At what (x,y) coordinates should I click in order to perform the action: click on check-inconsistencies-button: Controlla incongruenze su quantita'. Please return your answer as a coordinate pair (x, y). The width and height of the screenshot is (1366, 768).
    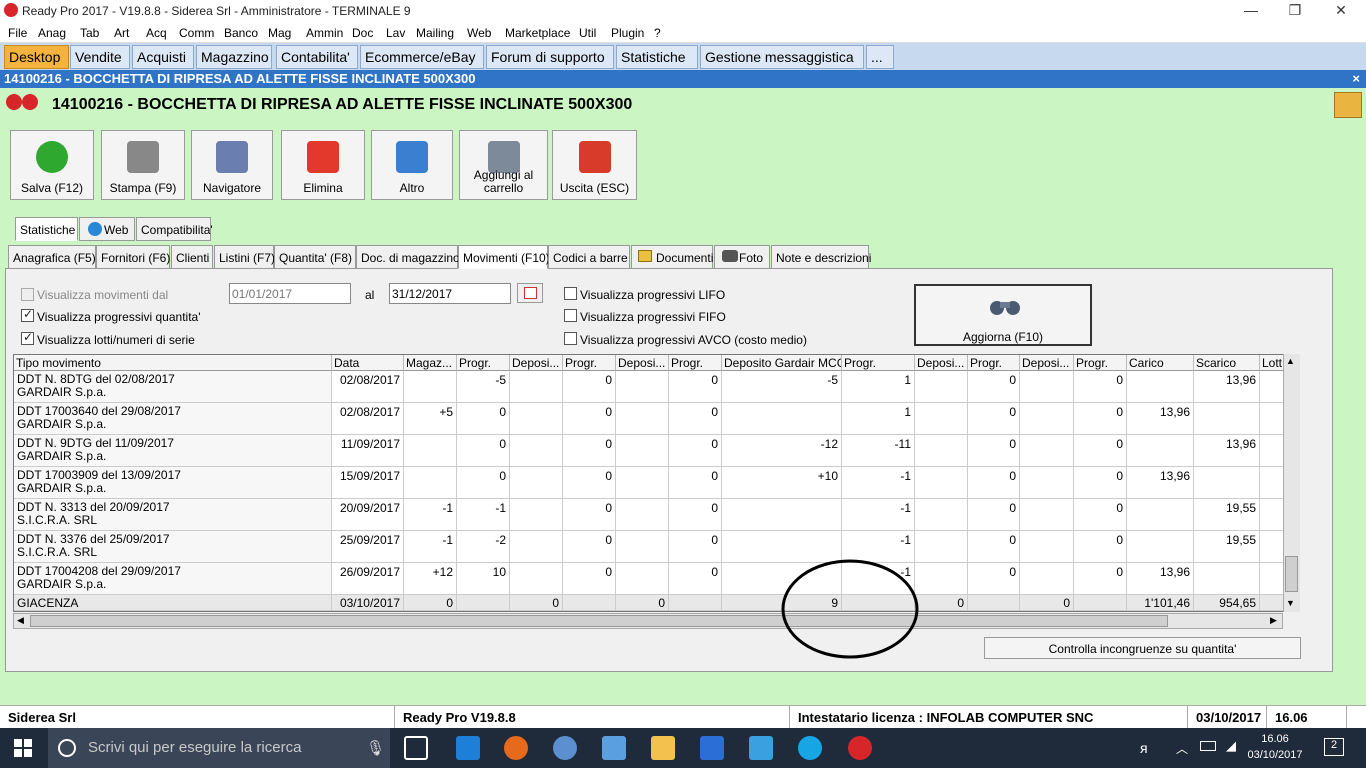
    Looking at the image, I should click on (1142, 648).